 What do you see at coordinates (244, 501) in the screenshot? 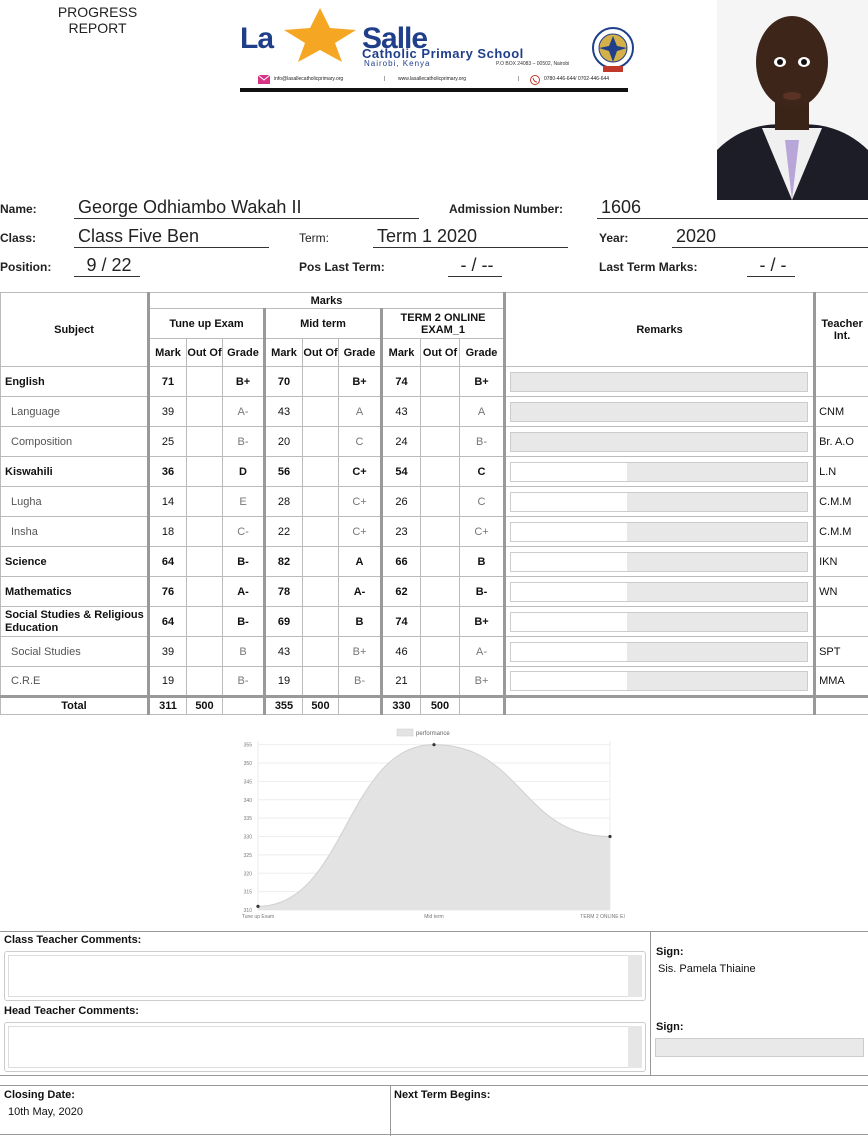
I see `grade-1: E` at bounding box center [244, 501].